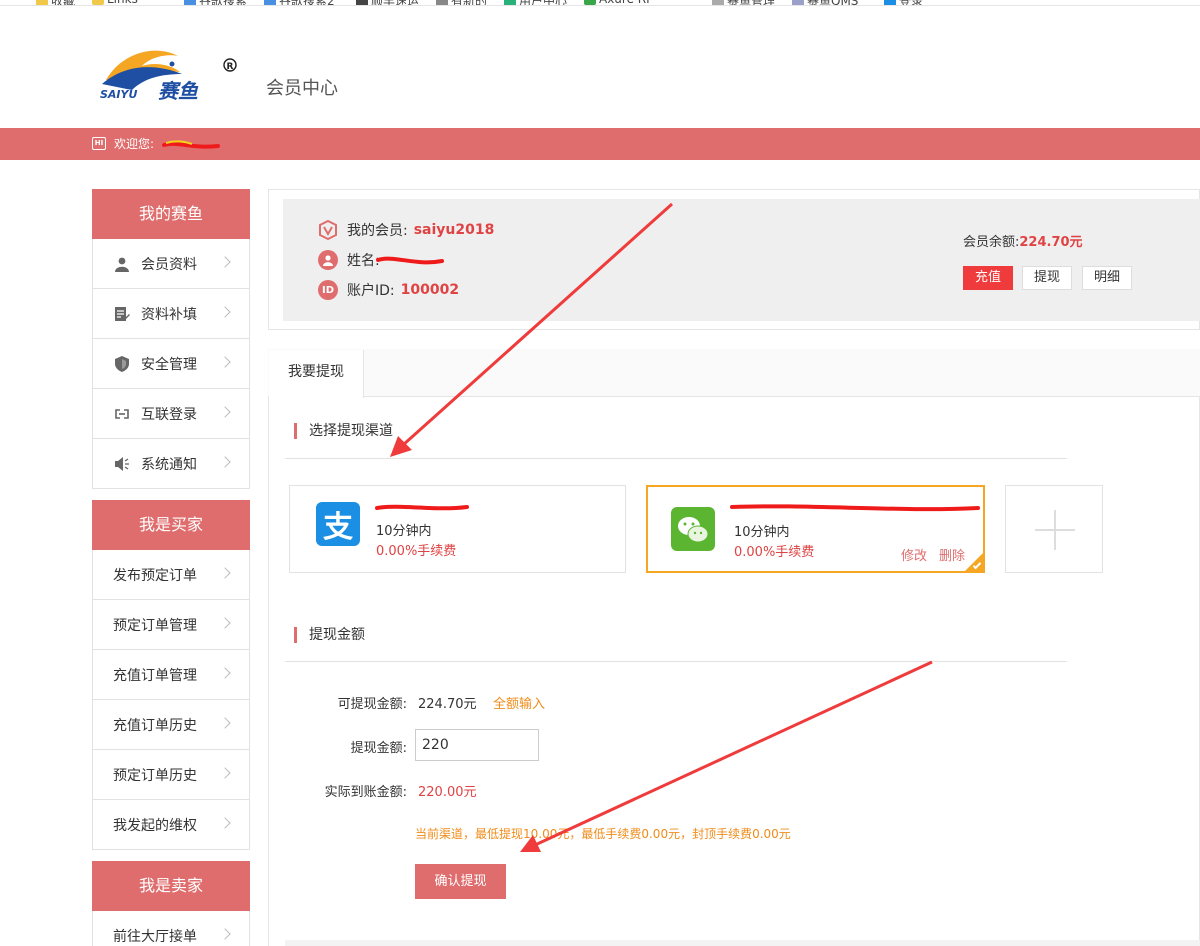 Image resolution: width=1200 pixels, height=946 pixels. I want to click on sidebar-item-label: 充值订单历史, so click(155, 725).